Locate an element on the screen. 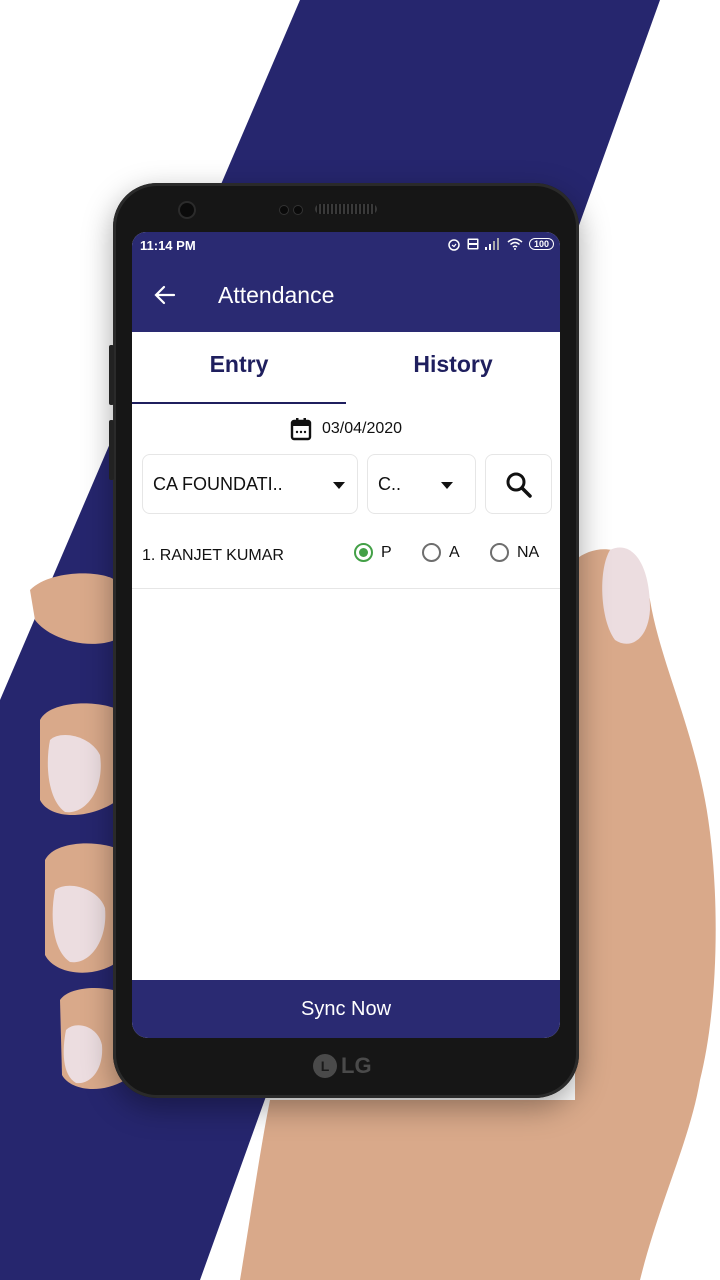  battery-icon: 100 is located at coordinates (541, 244).